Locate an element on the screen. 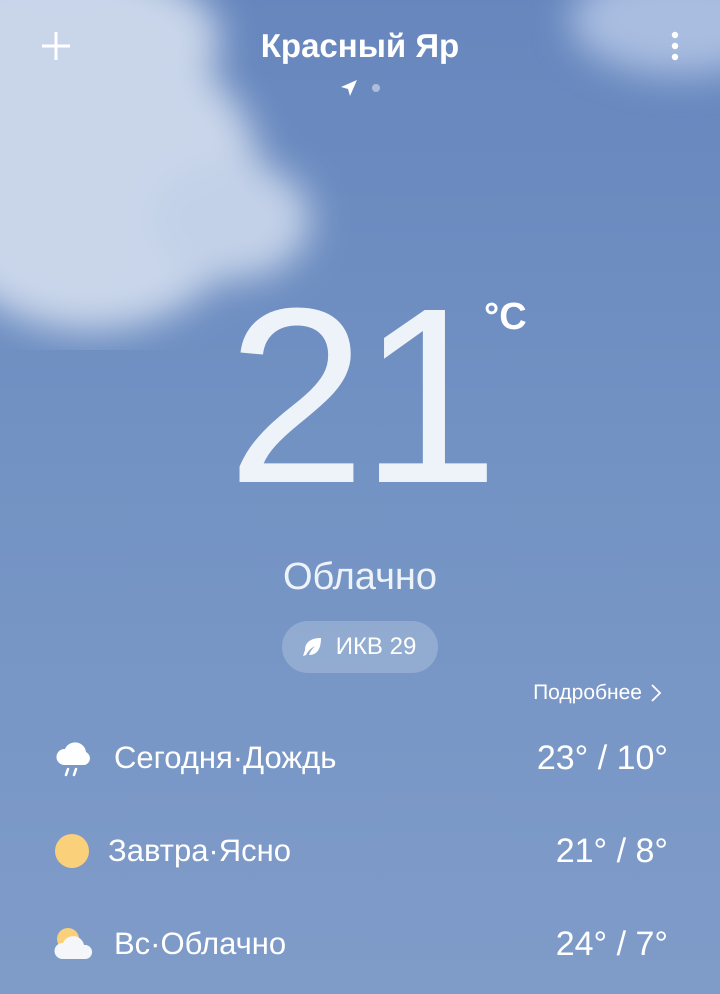 This screenshot has height=994, width=720. leaf-icon is located at coordinates (312, 647).